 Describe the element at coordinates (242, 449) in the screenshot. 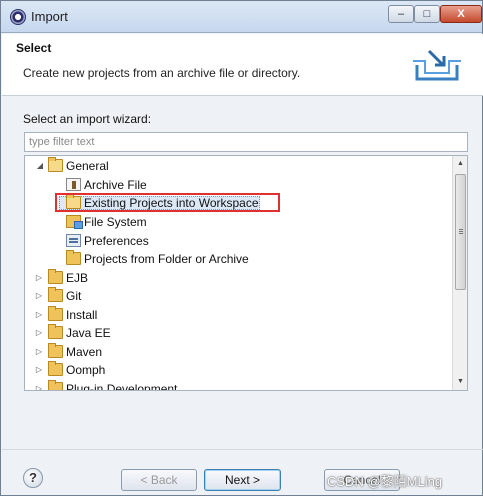

I see `footer-divider` at that location.